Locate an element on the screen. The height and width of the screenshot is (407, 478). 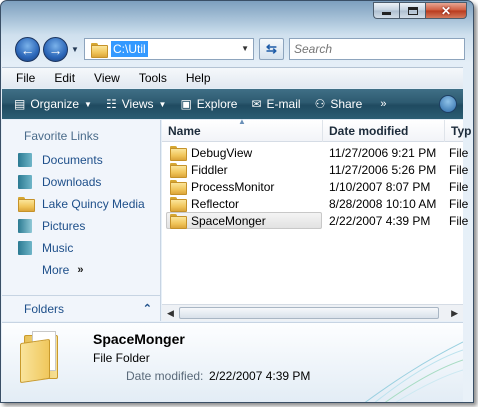
back-button: ← is located at coordinates (27, 49).